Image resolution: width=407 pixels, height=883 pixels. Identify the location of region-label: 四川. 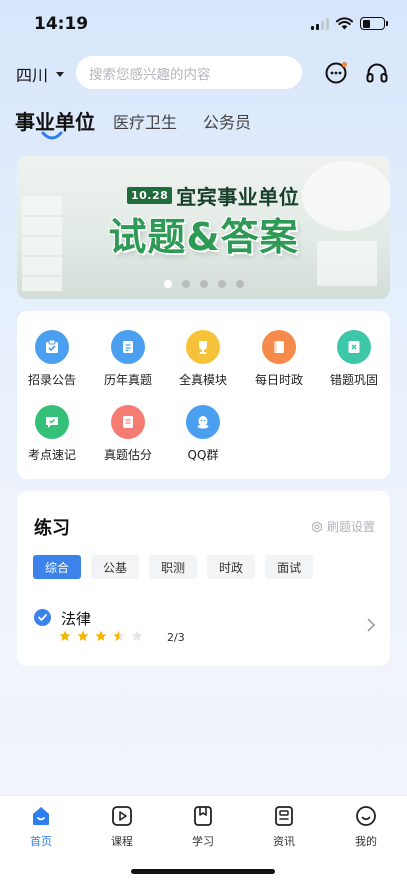
(32, 75).